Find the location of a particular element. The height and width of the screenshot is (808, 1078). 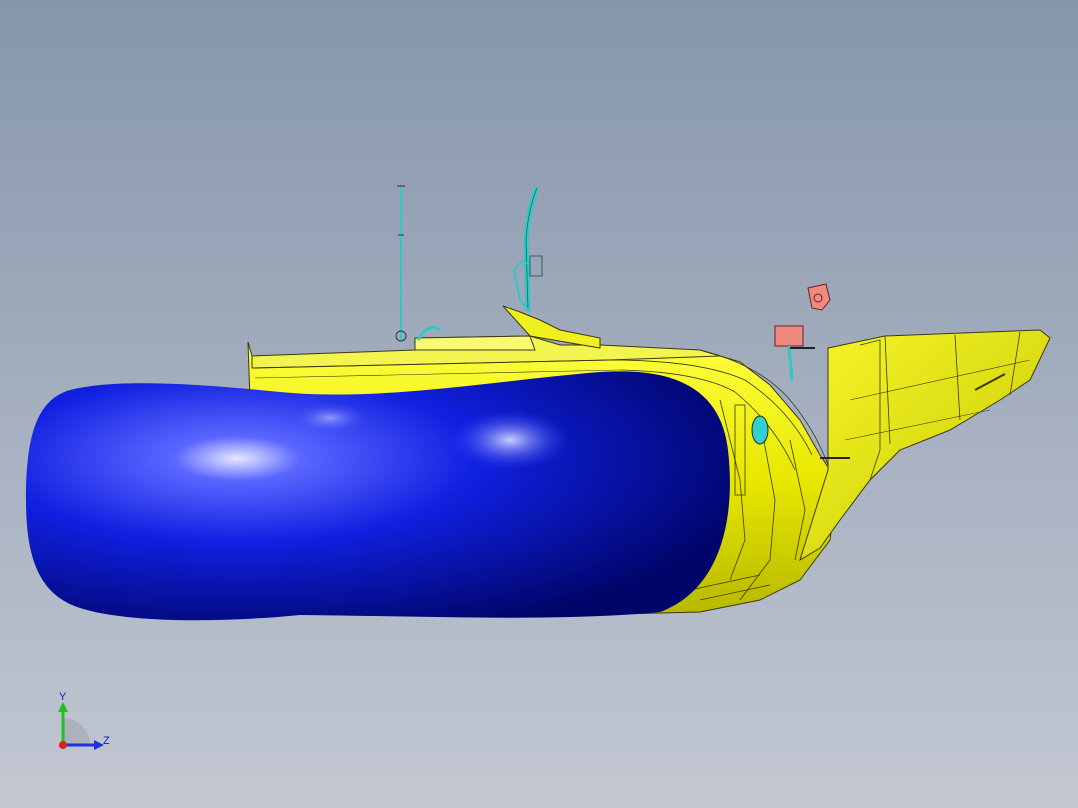

triad-z-label: Z is located at coordinates (106, 741).